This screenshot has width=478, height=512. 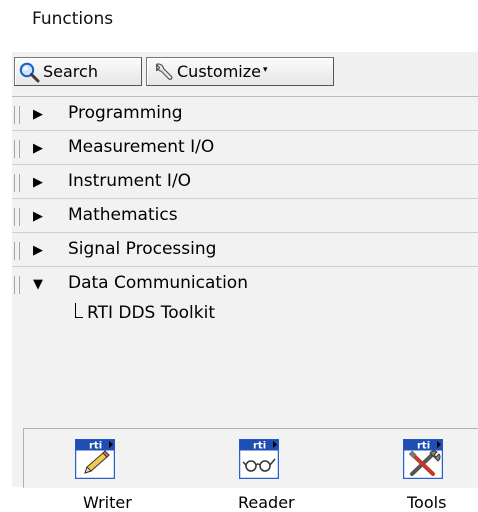 I want to click on category-row-mathematics: ▶ Mathematics, so click(x=245, y=215).